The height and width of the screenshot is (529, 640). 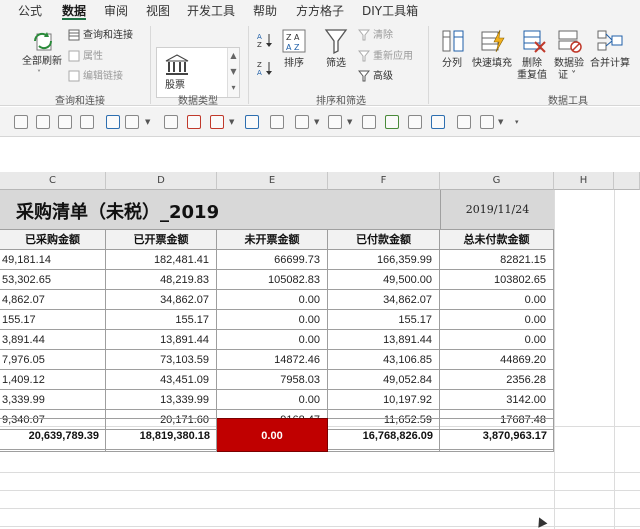 I want to click on tab-formulas: 公式, so click(x=30, y=10).